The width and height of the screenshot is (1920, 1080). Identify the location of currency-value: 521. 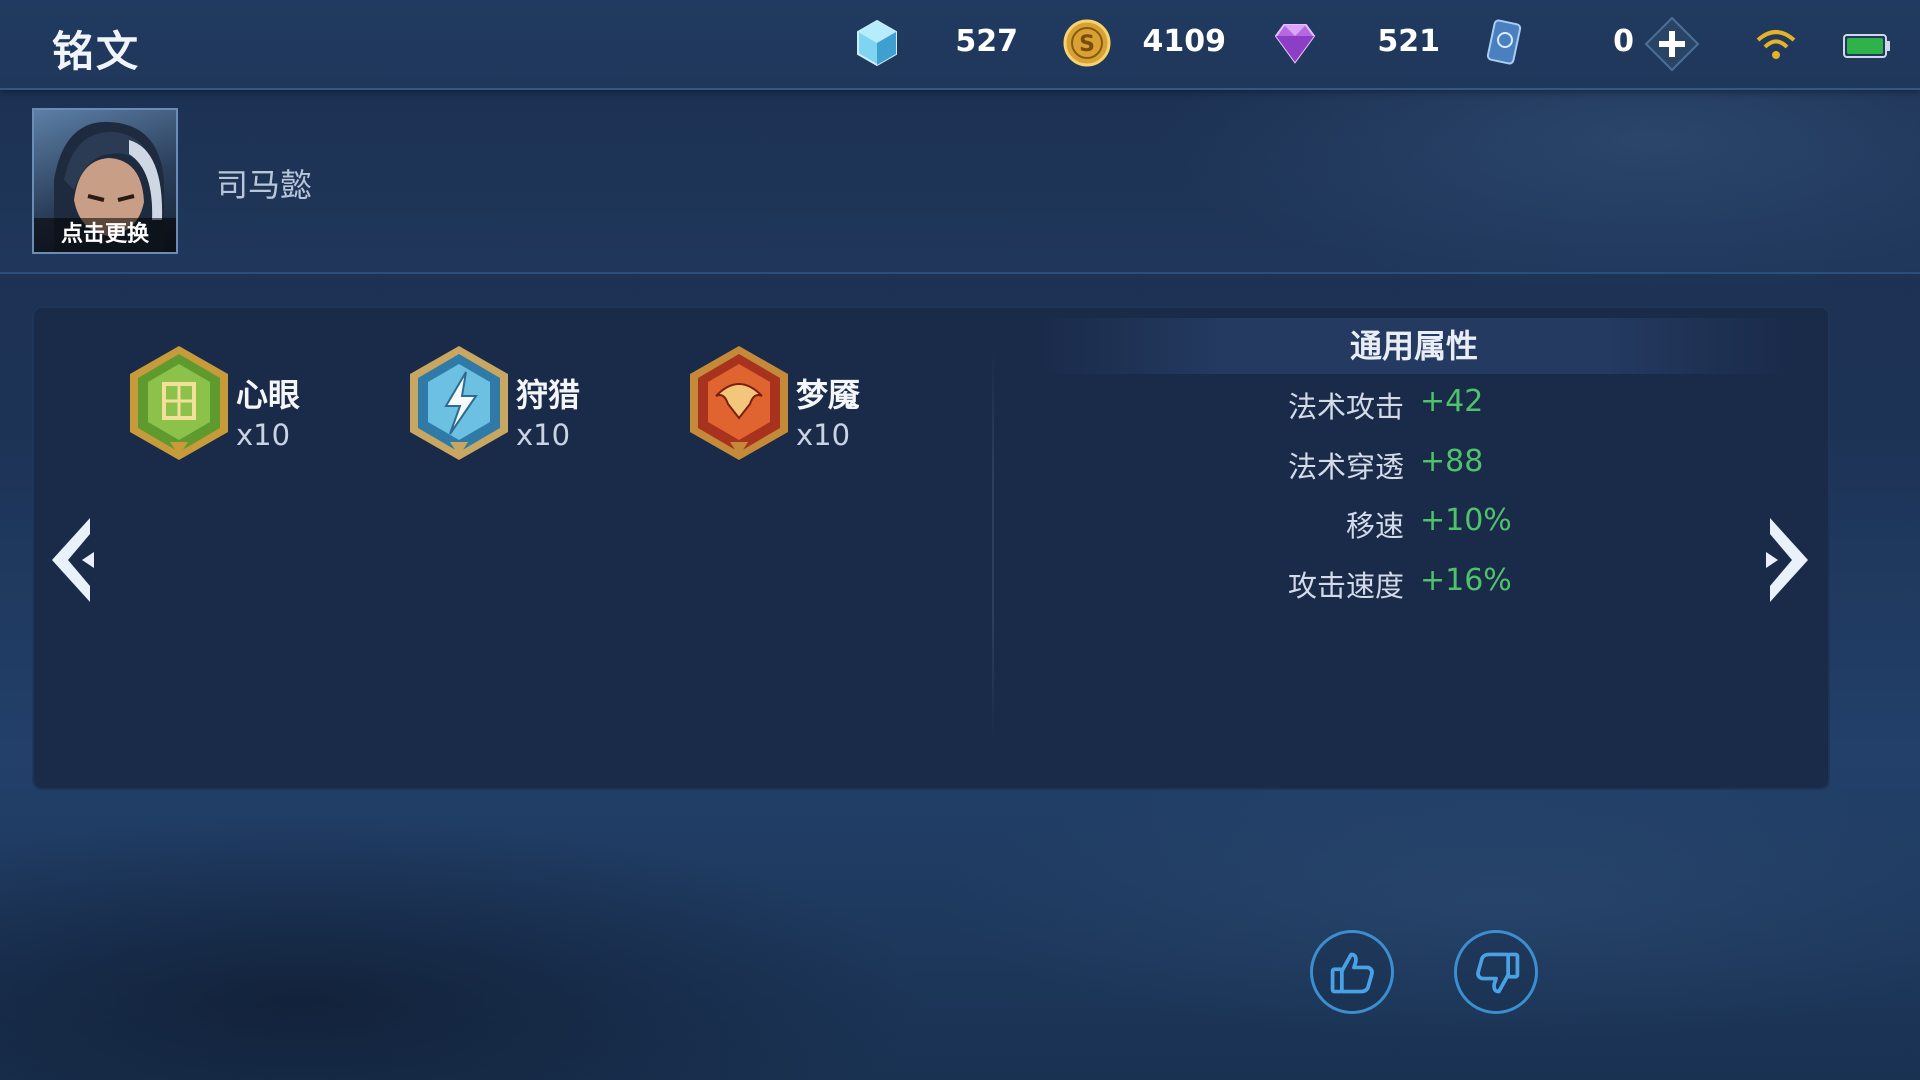
(1408, 41).